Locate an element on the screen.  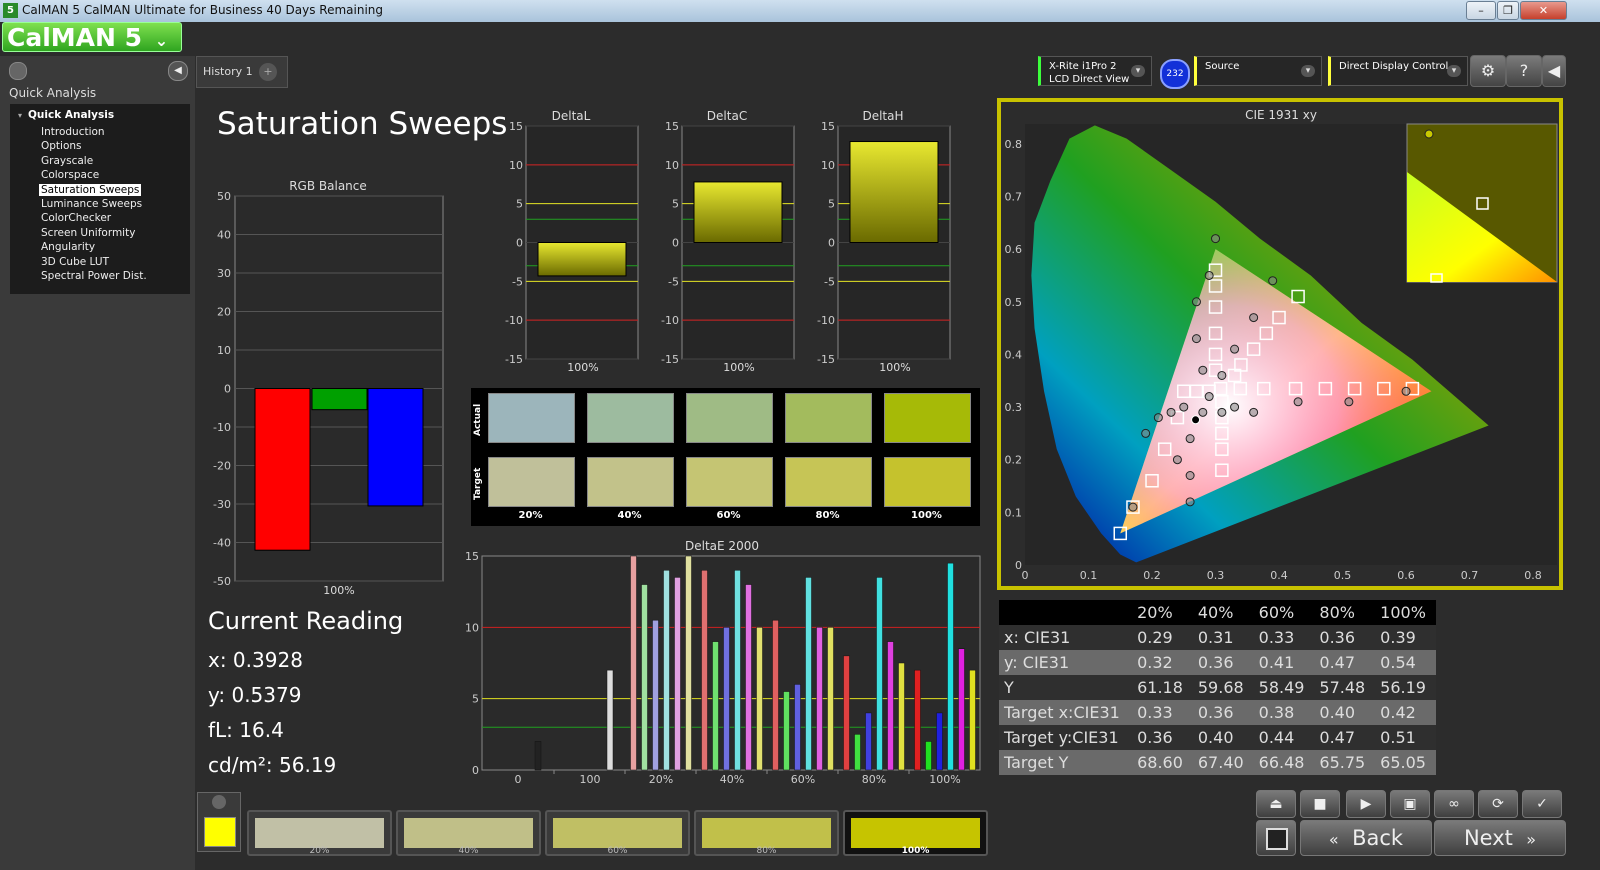
next-button: Next » is located at coordinates (1500, 838).